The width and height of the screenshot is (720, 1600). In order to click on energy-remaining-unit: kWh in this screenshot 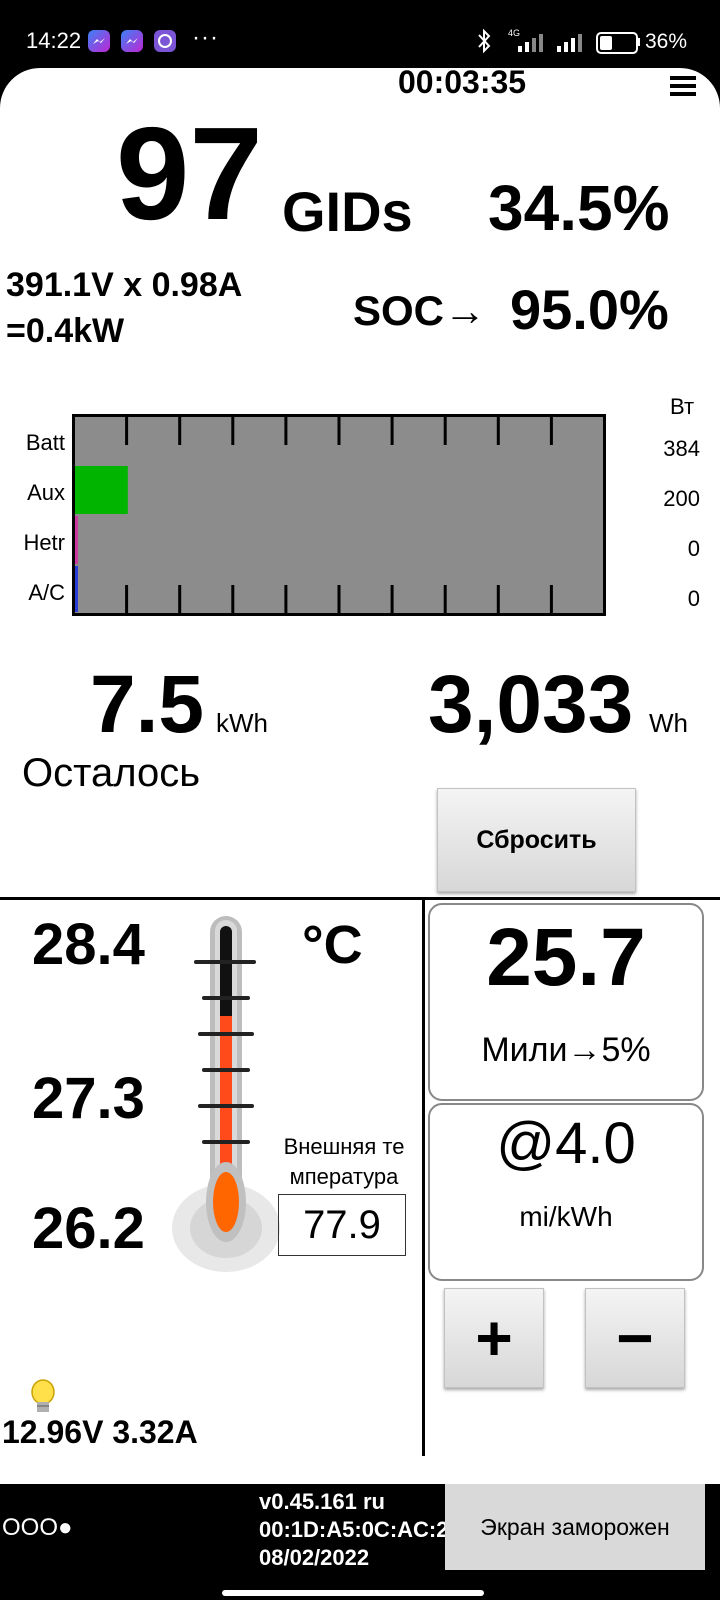, I will do `click(242, 723)`.